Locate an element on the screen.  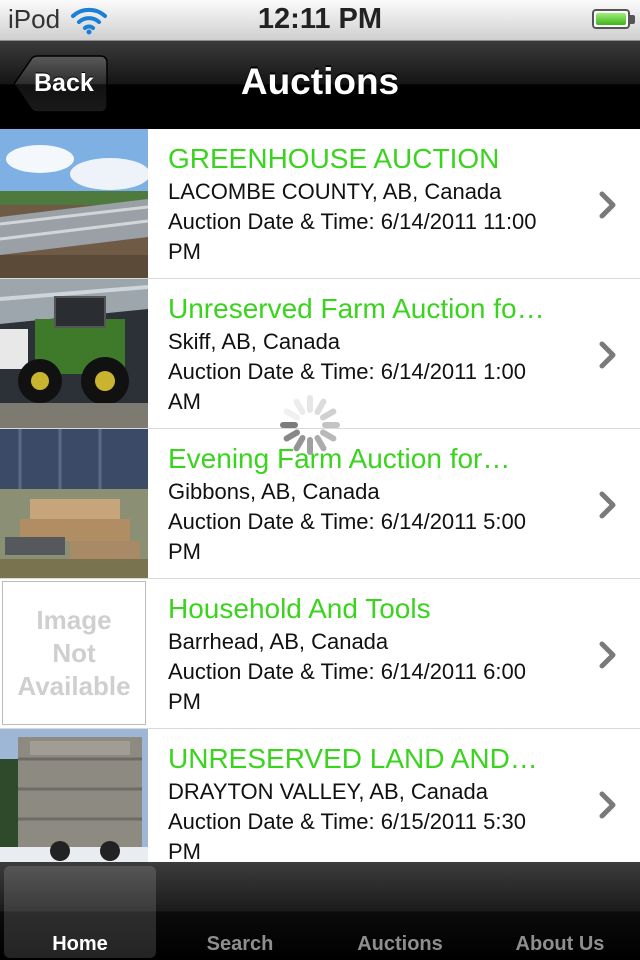
clock: 12:11 PM is located at coordinates (320, 19).